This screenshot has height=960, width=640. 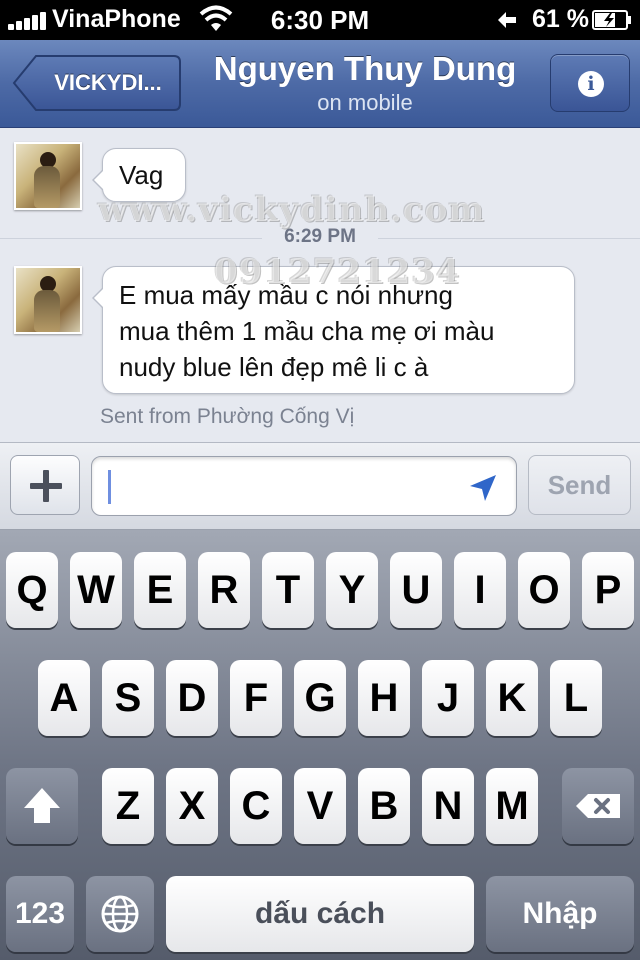 What do you see at coordinates (608, 590) in the screenshot?
I see `key-p: P` at bounding box center [608, 590].